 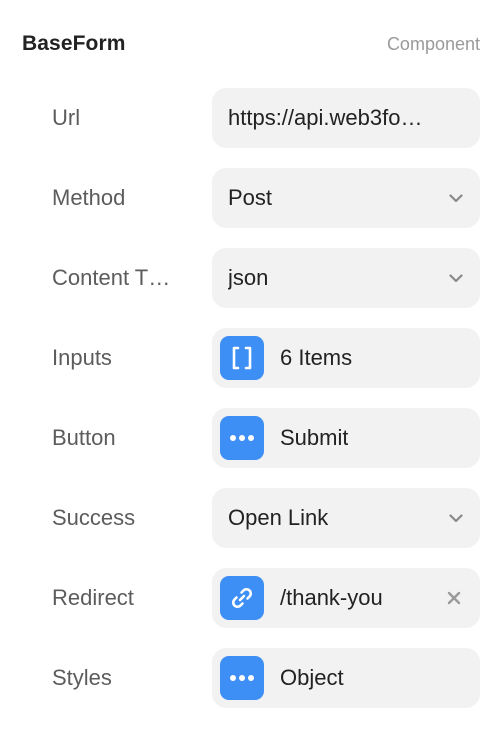 What do you see at coordinates (331, 597) in the screenshot?
I see `redirect-value: /thank-you` at bounding box center [331, 597].